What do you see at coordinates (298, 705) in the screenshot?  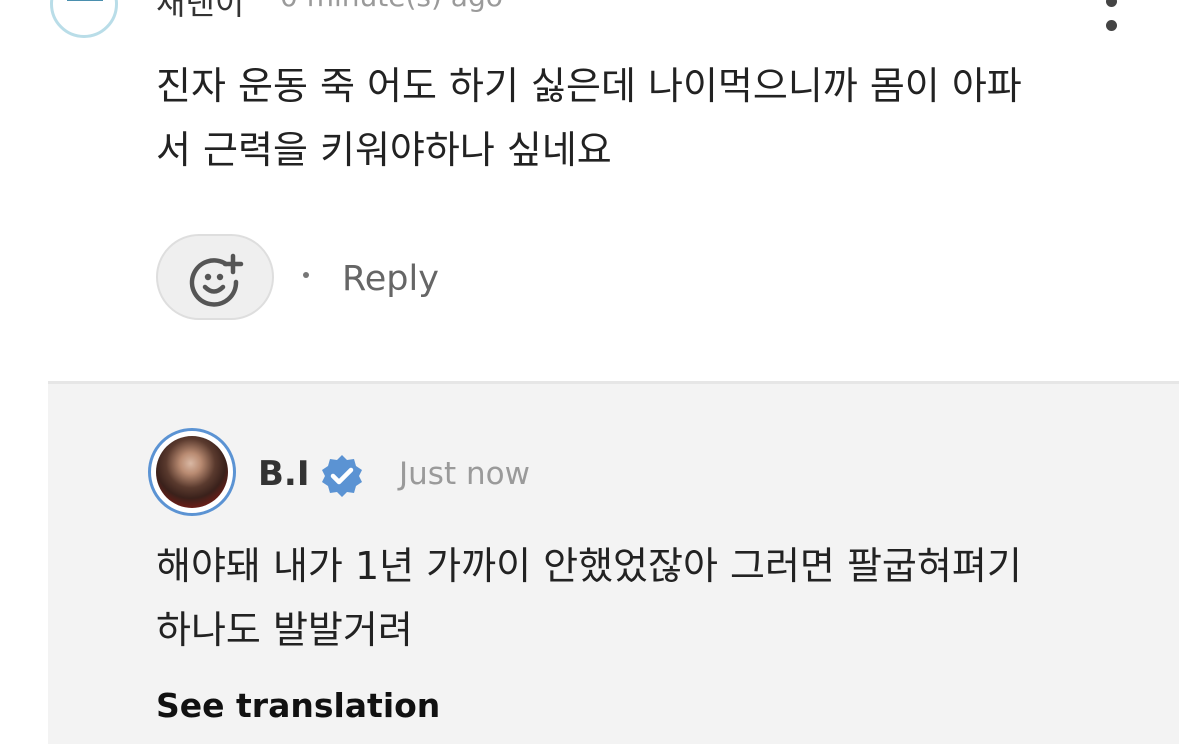 I see `see-translation-link: See translation` at bounding box center [298, 705].